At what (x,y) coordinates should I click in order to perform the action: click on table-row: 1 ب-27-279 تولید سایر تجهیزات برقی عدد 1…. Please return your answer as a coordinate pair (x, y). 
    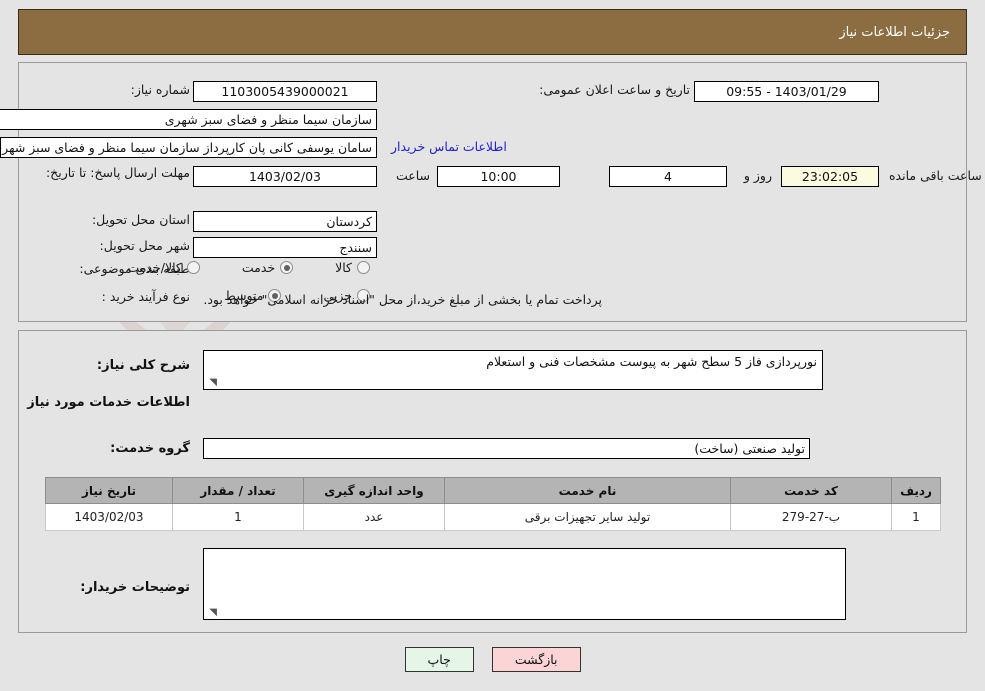
    Looking at the image, I should click on (493, 517).